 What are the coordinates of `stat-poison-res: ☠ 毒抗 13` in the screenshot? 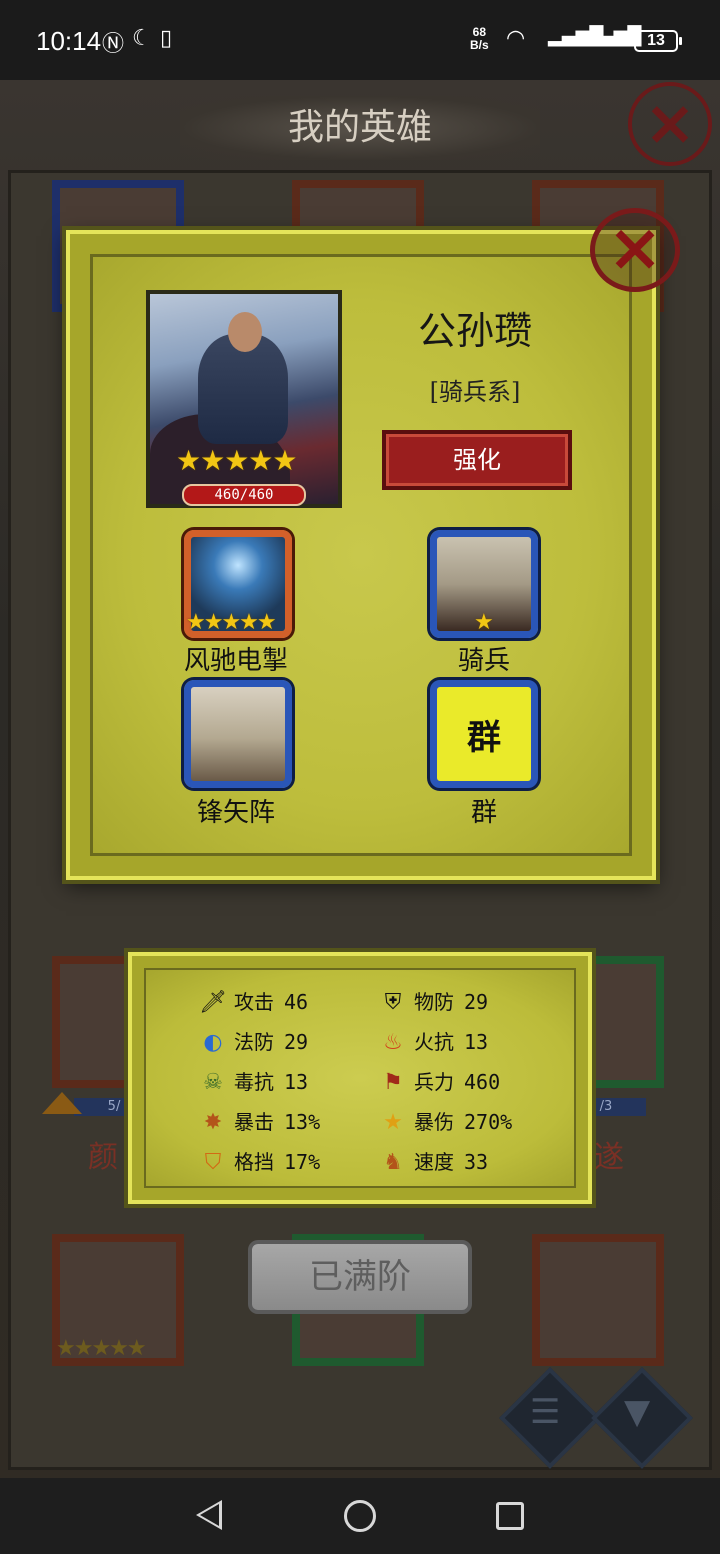 It's located at (253, 1080).